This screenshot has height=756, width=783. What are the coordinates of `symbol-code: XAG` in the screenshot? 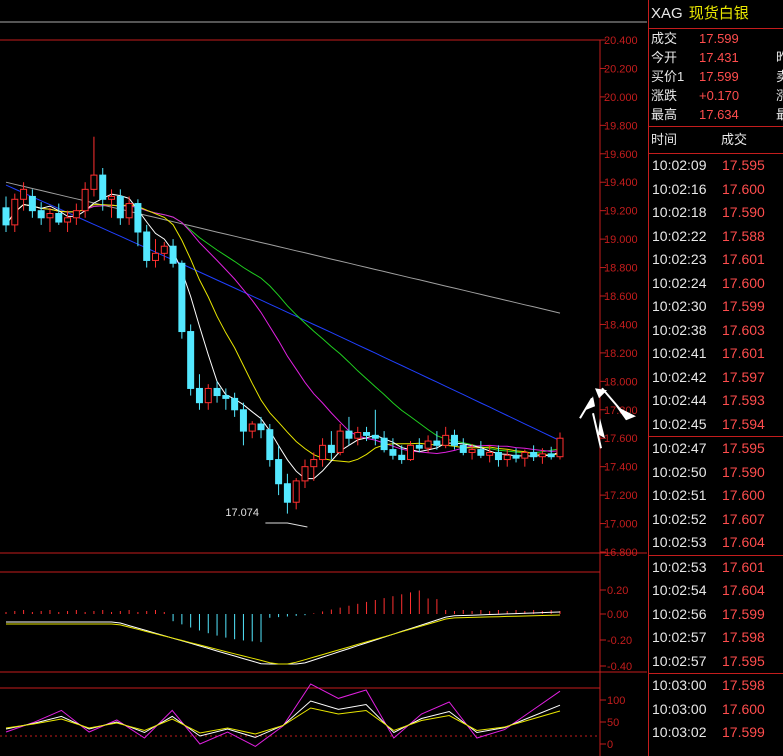 It's located at (667, 13).